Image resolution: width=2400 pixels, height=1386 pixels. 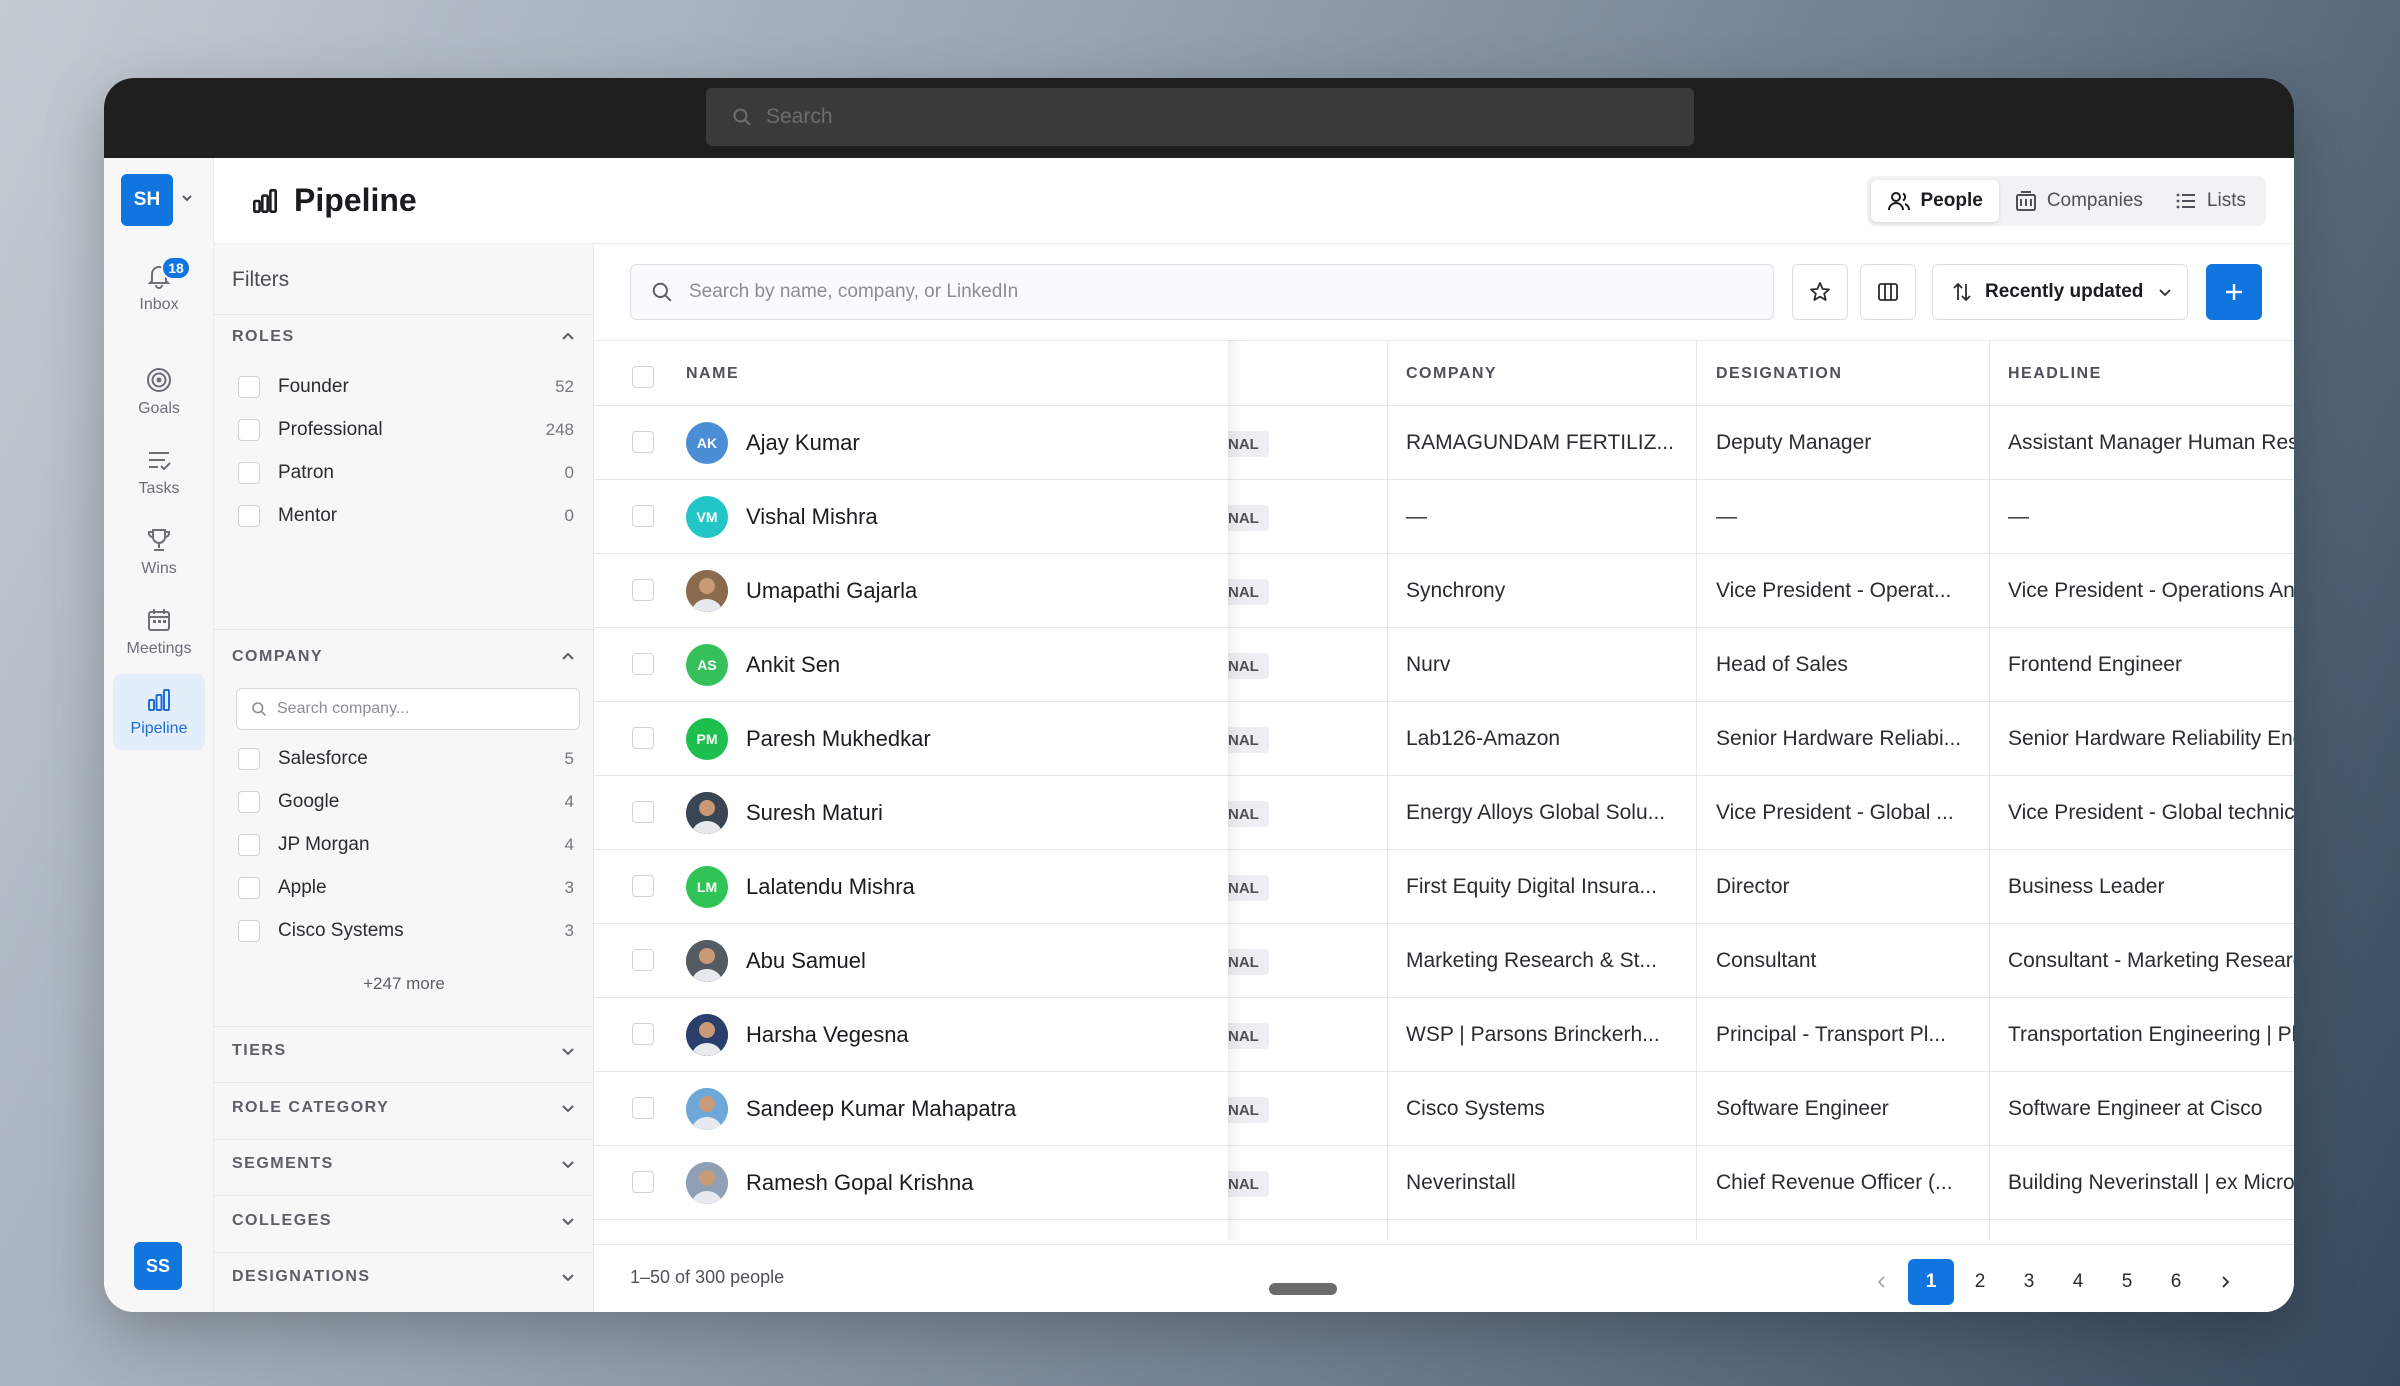 What do you see at coordinates (406, 931) in the screenshot?
I see `filter-option: Cisco Systems 3` at bounding box center [406, 931].